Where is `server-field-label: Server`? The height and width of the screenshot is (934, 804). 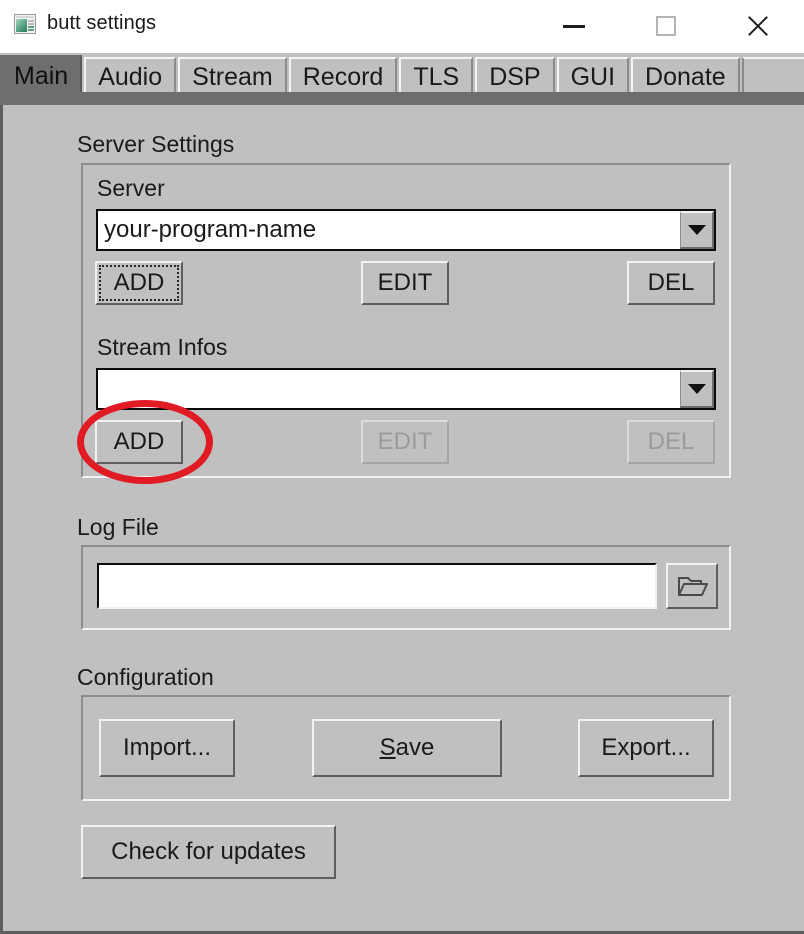 server-field-label: Server is located at coordinates (131, 188).